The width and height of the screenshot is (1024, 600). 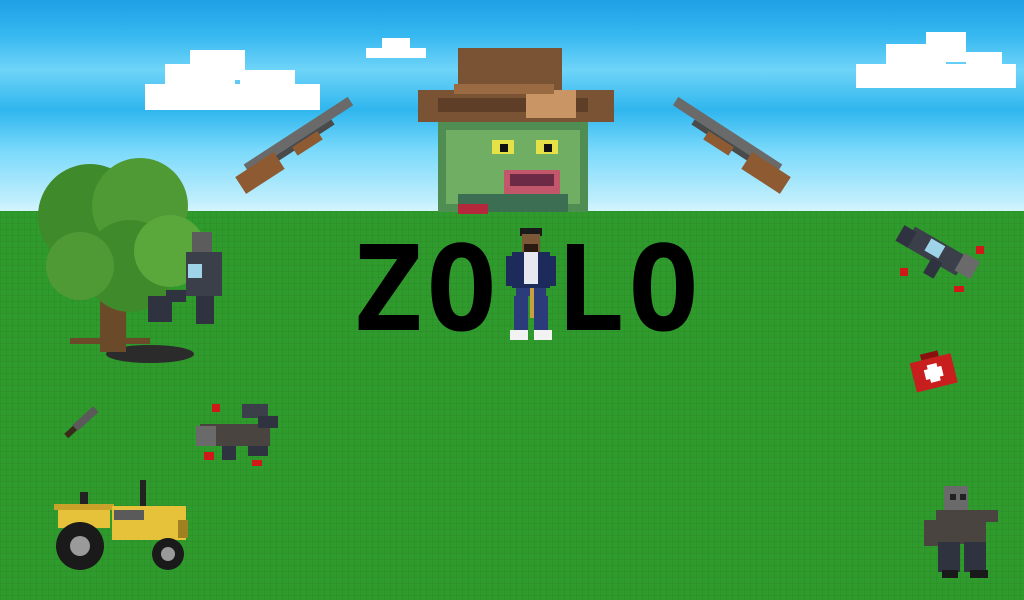 I want to click on machete-icon, so click(x=81, y=422).